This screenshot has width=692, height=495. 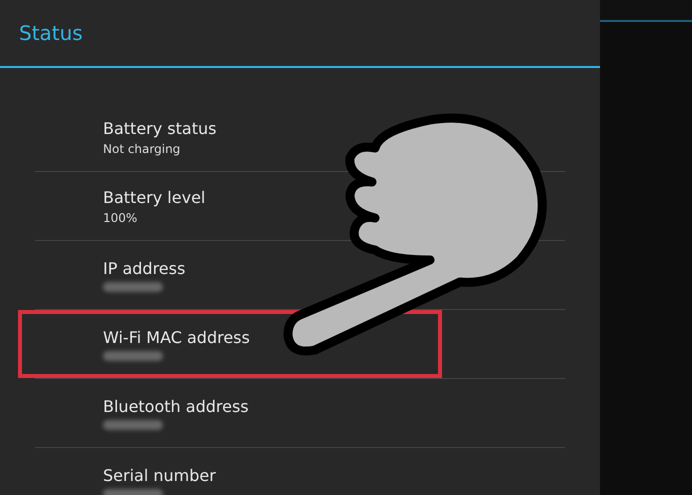 I want to click on item-summary: 100%, so click(x=120, y=217).